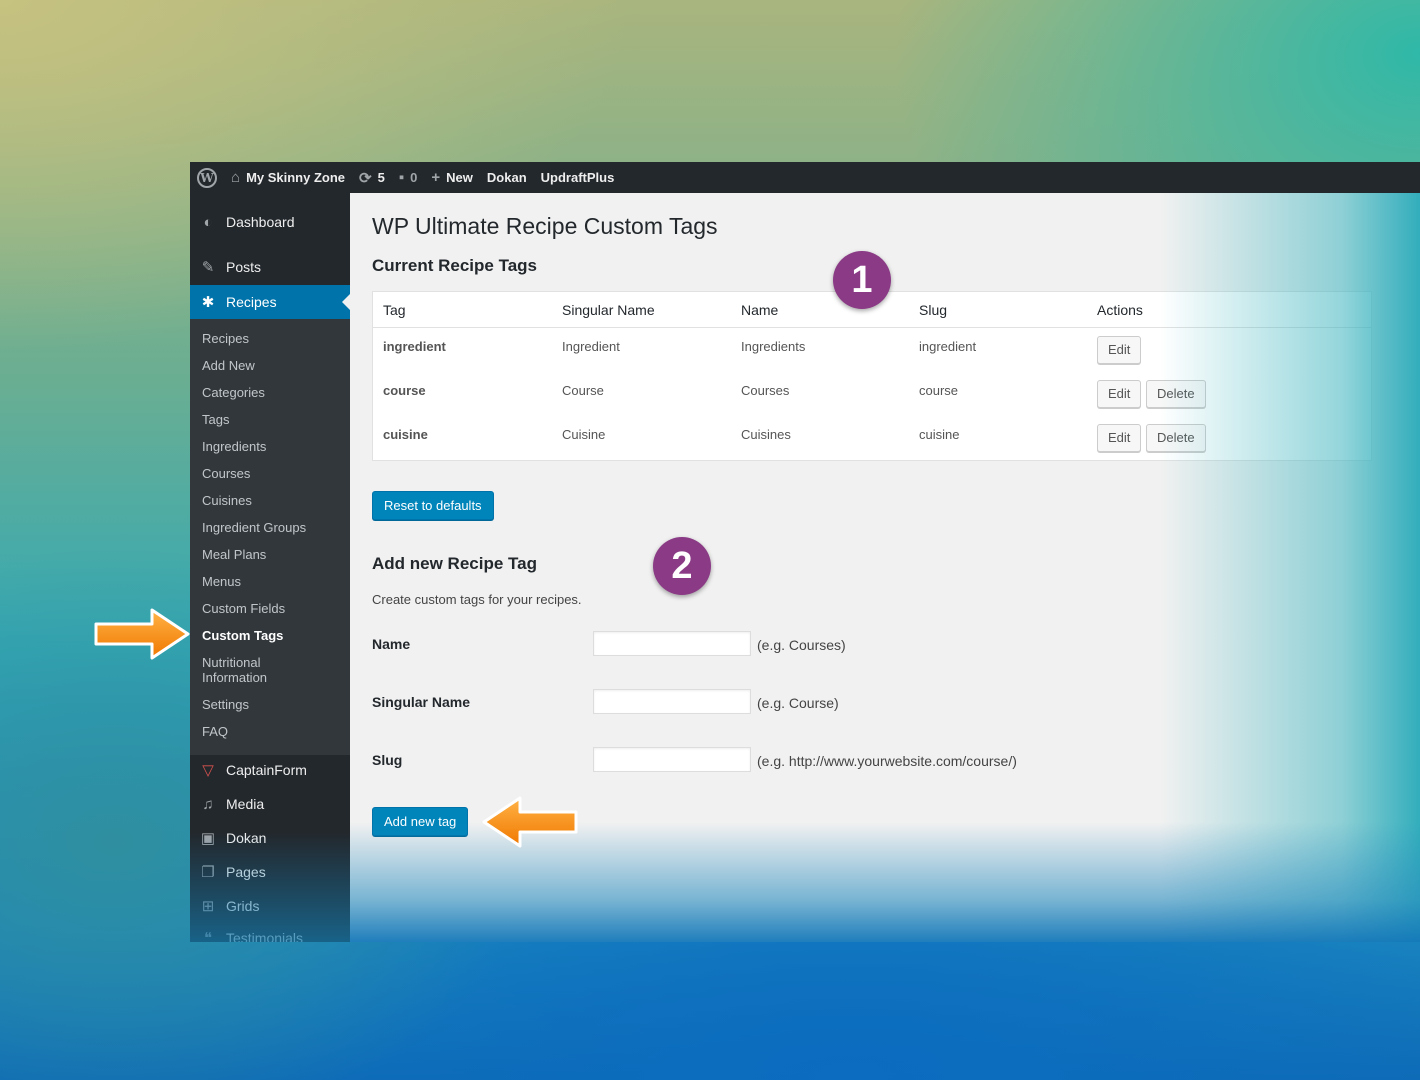 Image resolution: width=1420 pixels, height=1080 pixels. Describe the element at coordinates (208, 222) in the screenshot. I see `dashboard-icon: ◐` at that location.